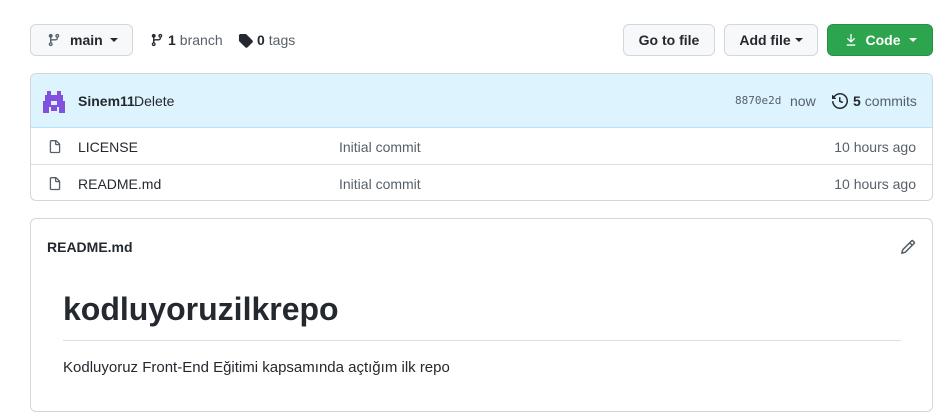 The width and height of the screenshot is (950, 418). I want to click on commits-link: 5 commits, so click(874, 101).